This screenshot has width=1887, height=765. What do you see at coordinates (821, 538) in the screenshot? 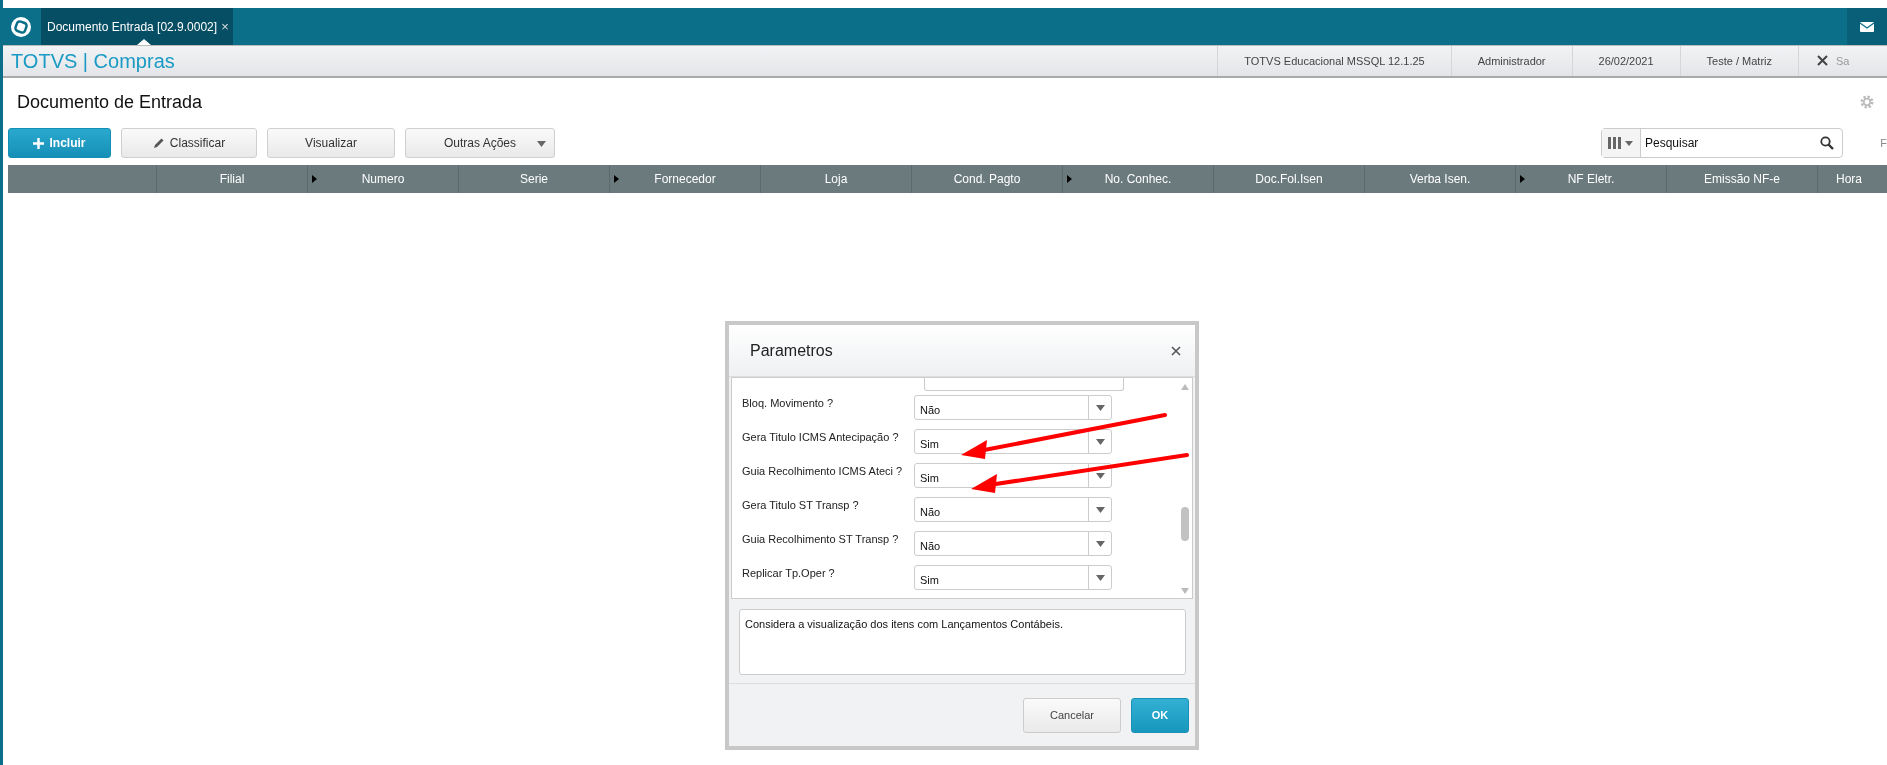
I see `parameter-label: Guia Recolhimento ST Transp ?` at bounding box center [821, 538].